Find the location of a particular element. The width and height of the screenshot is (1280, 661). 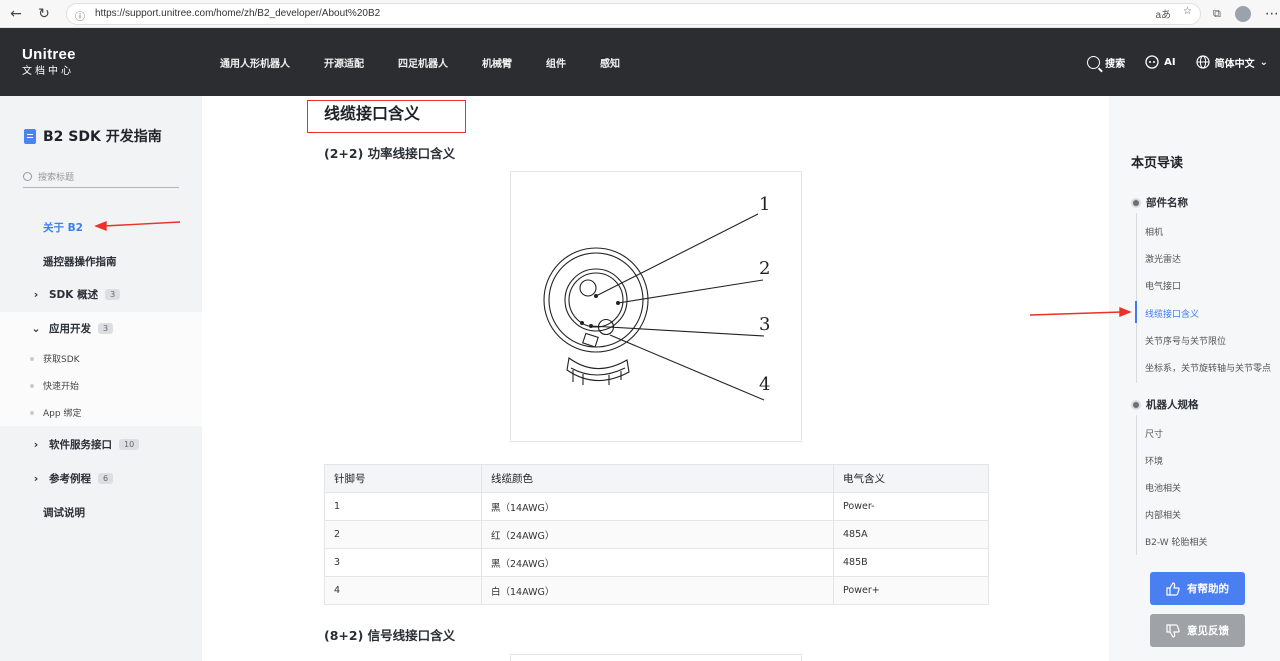

table-cell: 黑（14AWG） is located at coordinates (657, 506).